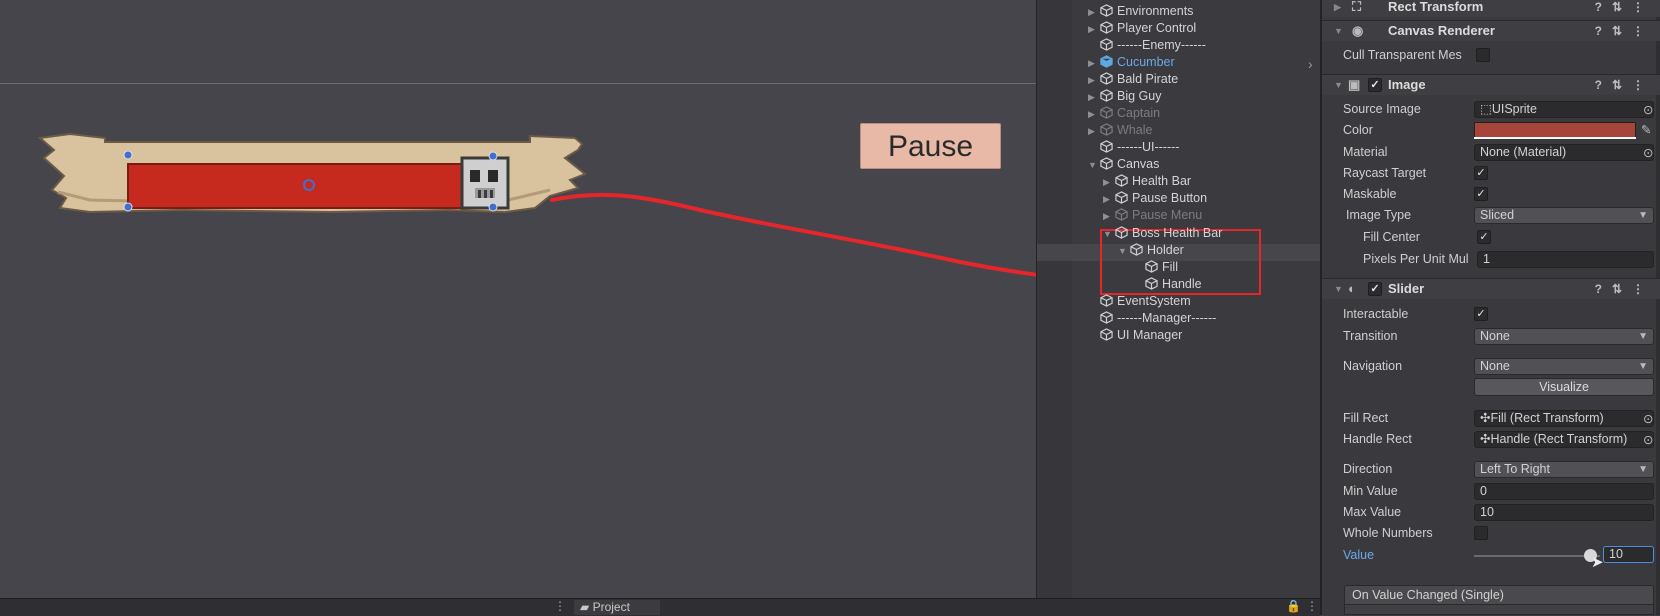  Describe the element at coordinates (1491, 8) in the screenshot. I see `rect-transform-header: ▶ ⛶ Rect Transform ?⇅⋮` at that location.